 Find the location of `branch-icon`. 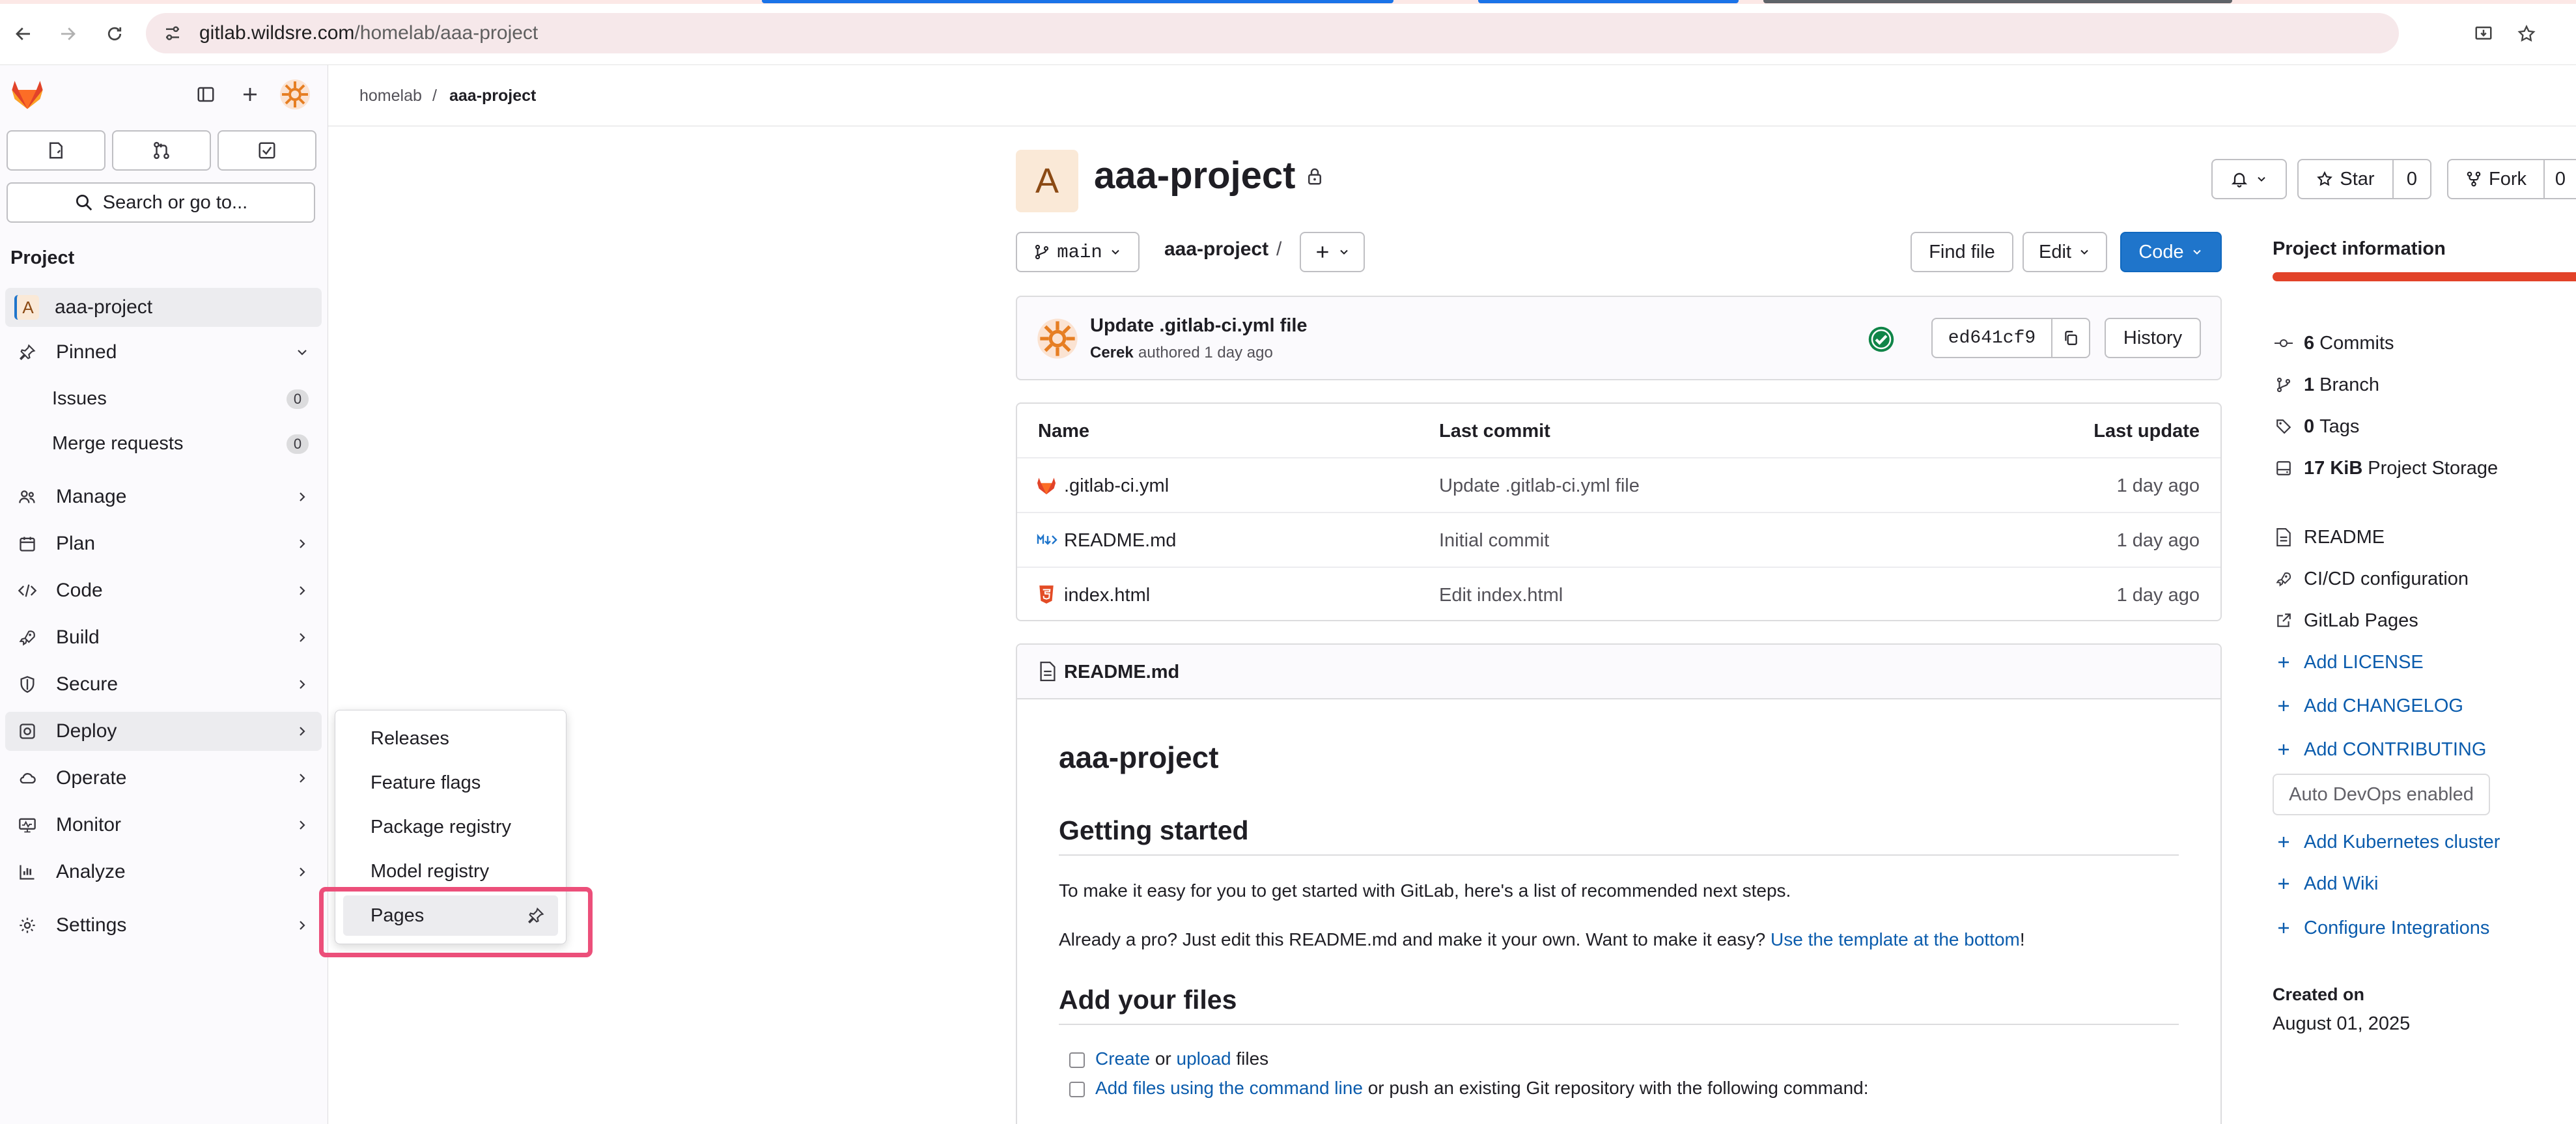

branch-icon is located at coordinates (2284, 384).